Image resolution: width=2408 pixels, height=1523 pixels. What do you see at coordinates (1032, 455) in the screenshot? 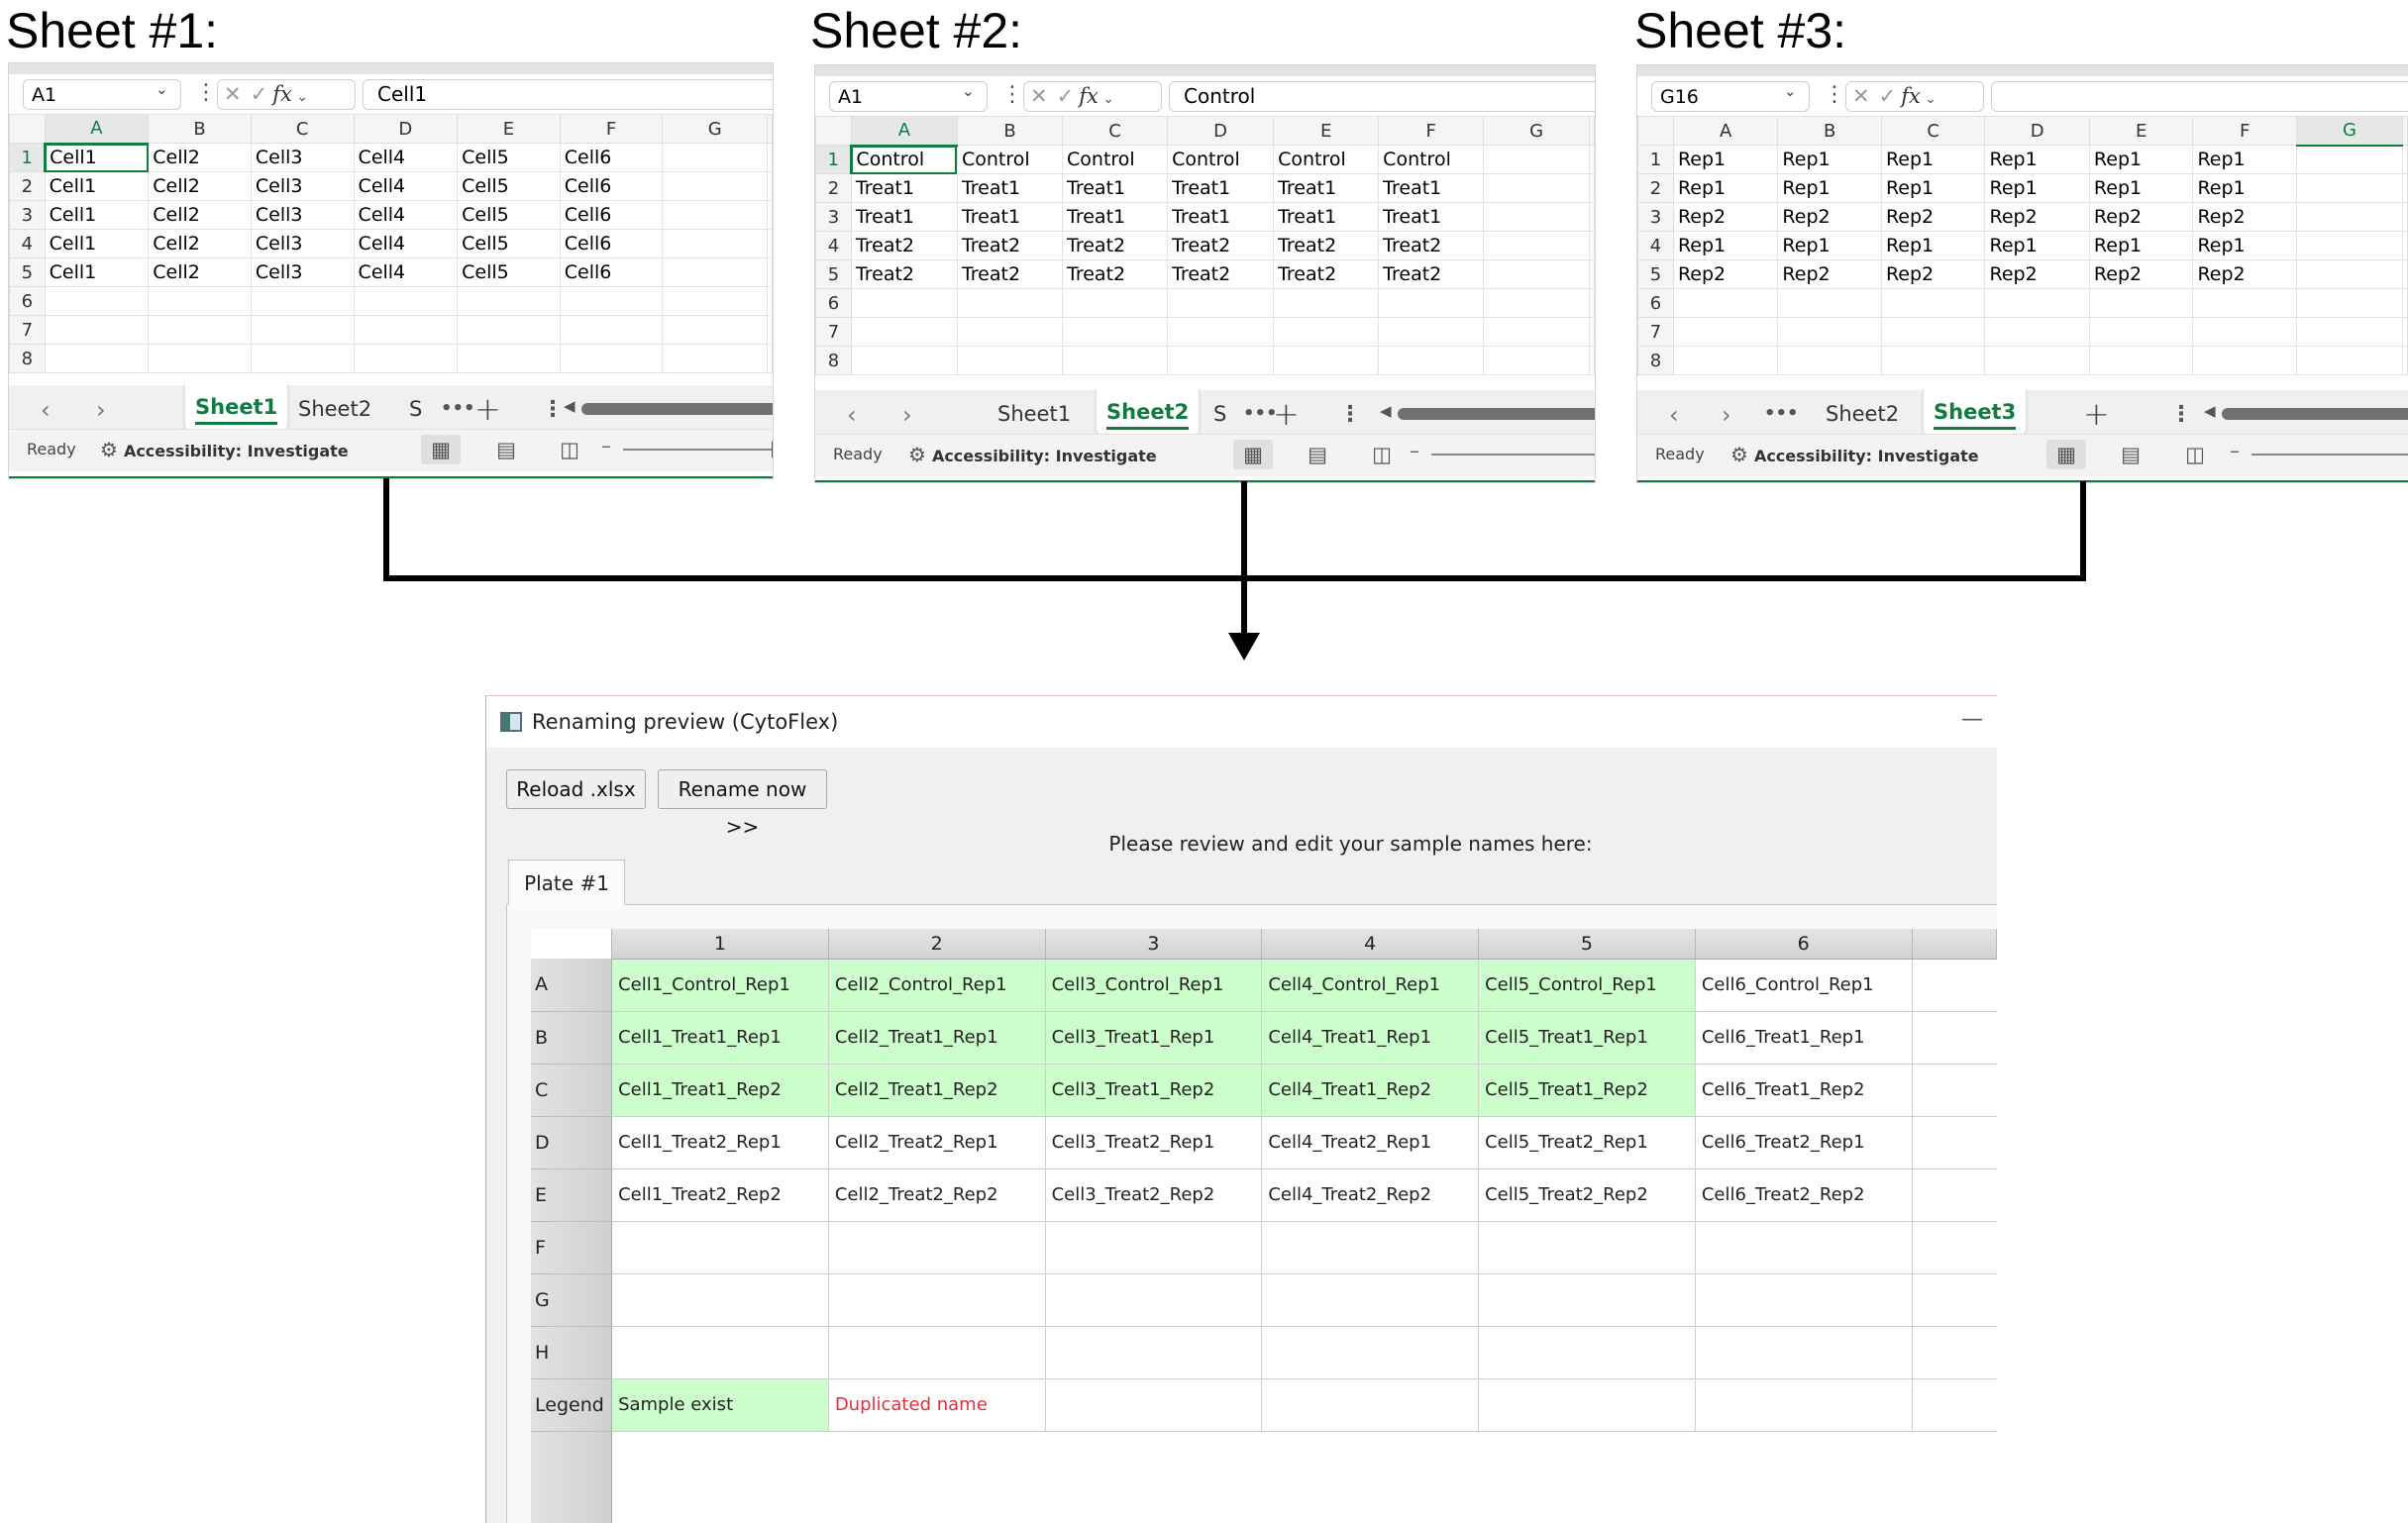
I see `accessibility-status: ⚙ Accessibility: Investigate` at bounding box center [1032, 455].